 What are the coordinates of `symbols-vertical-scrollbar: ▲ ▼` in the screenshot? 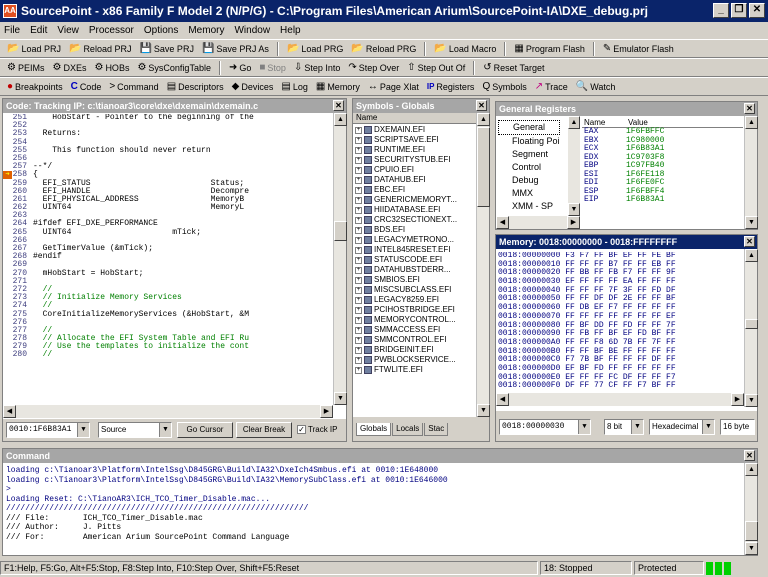 It's located at (483, 265).